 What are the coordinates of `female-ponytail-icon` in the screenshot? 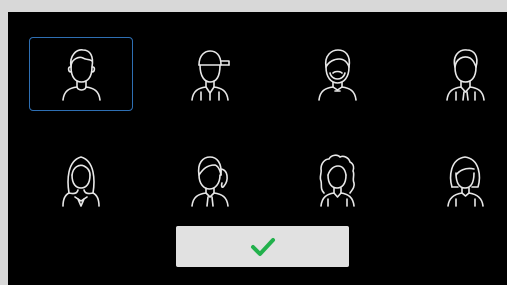 It's located at (210, 181).